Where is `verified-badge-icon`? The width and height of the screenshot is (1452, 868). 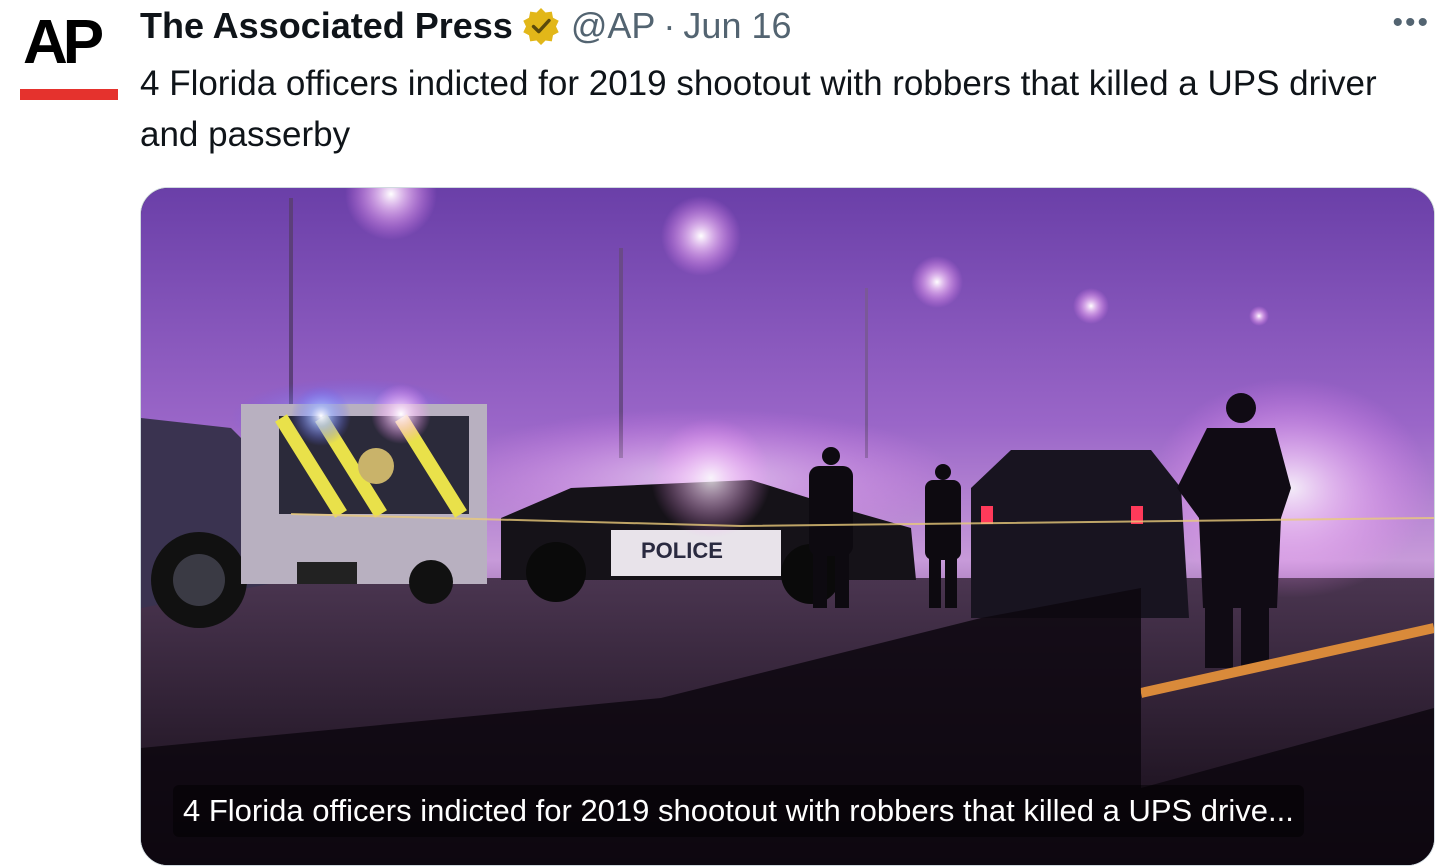
verified-badge-icon is located at coordinates (541, 26).